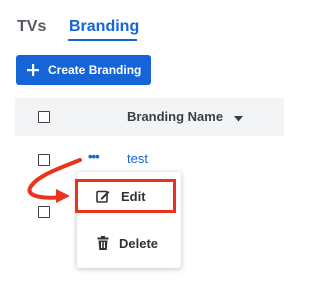  What do you see at coordinates (102, 40) in the screenshot?
I see `active-tab-indicator` at bounding box center [102, 40].